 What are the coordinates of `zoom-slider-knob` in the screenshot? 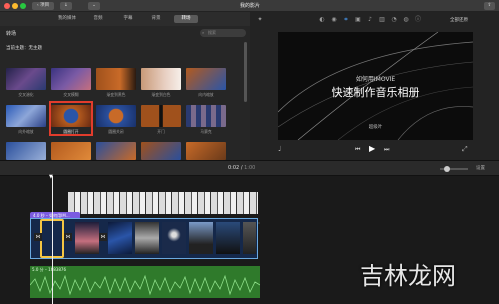 It's located at (447, 169).